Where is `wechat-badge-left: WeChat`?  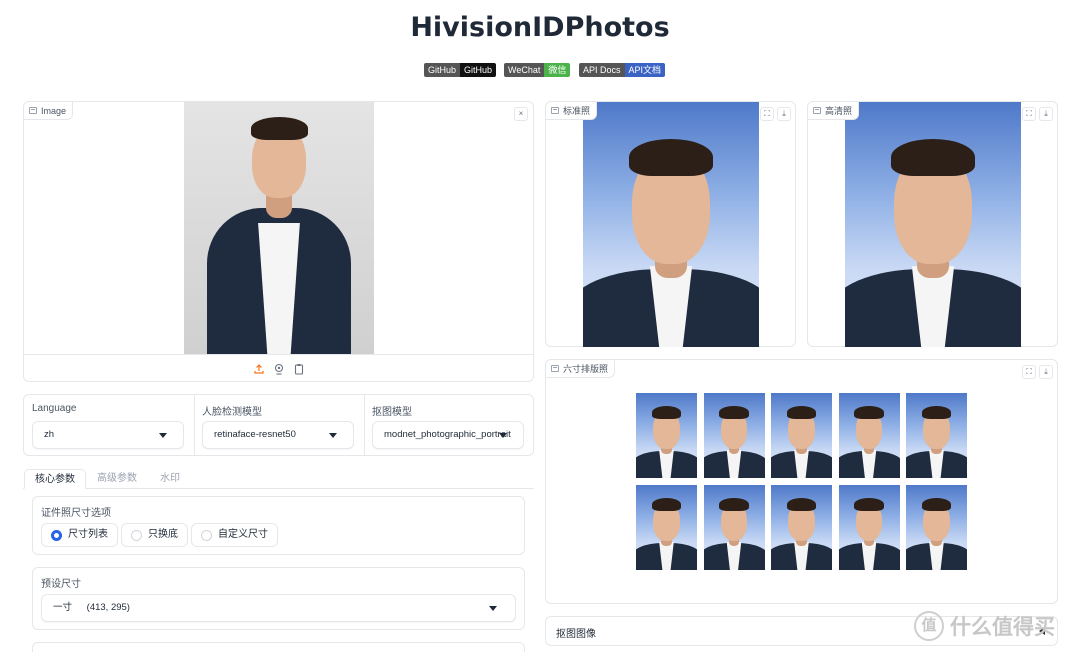 wechat-badge-left: WeChat is located at coordinates (524, 70).